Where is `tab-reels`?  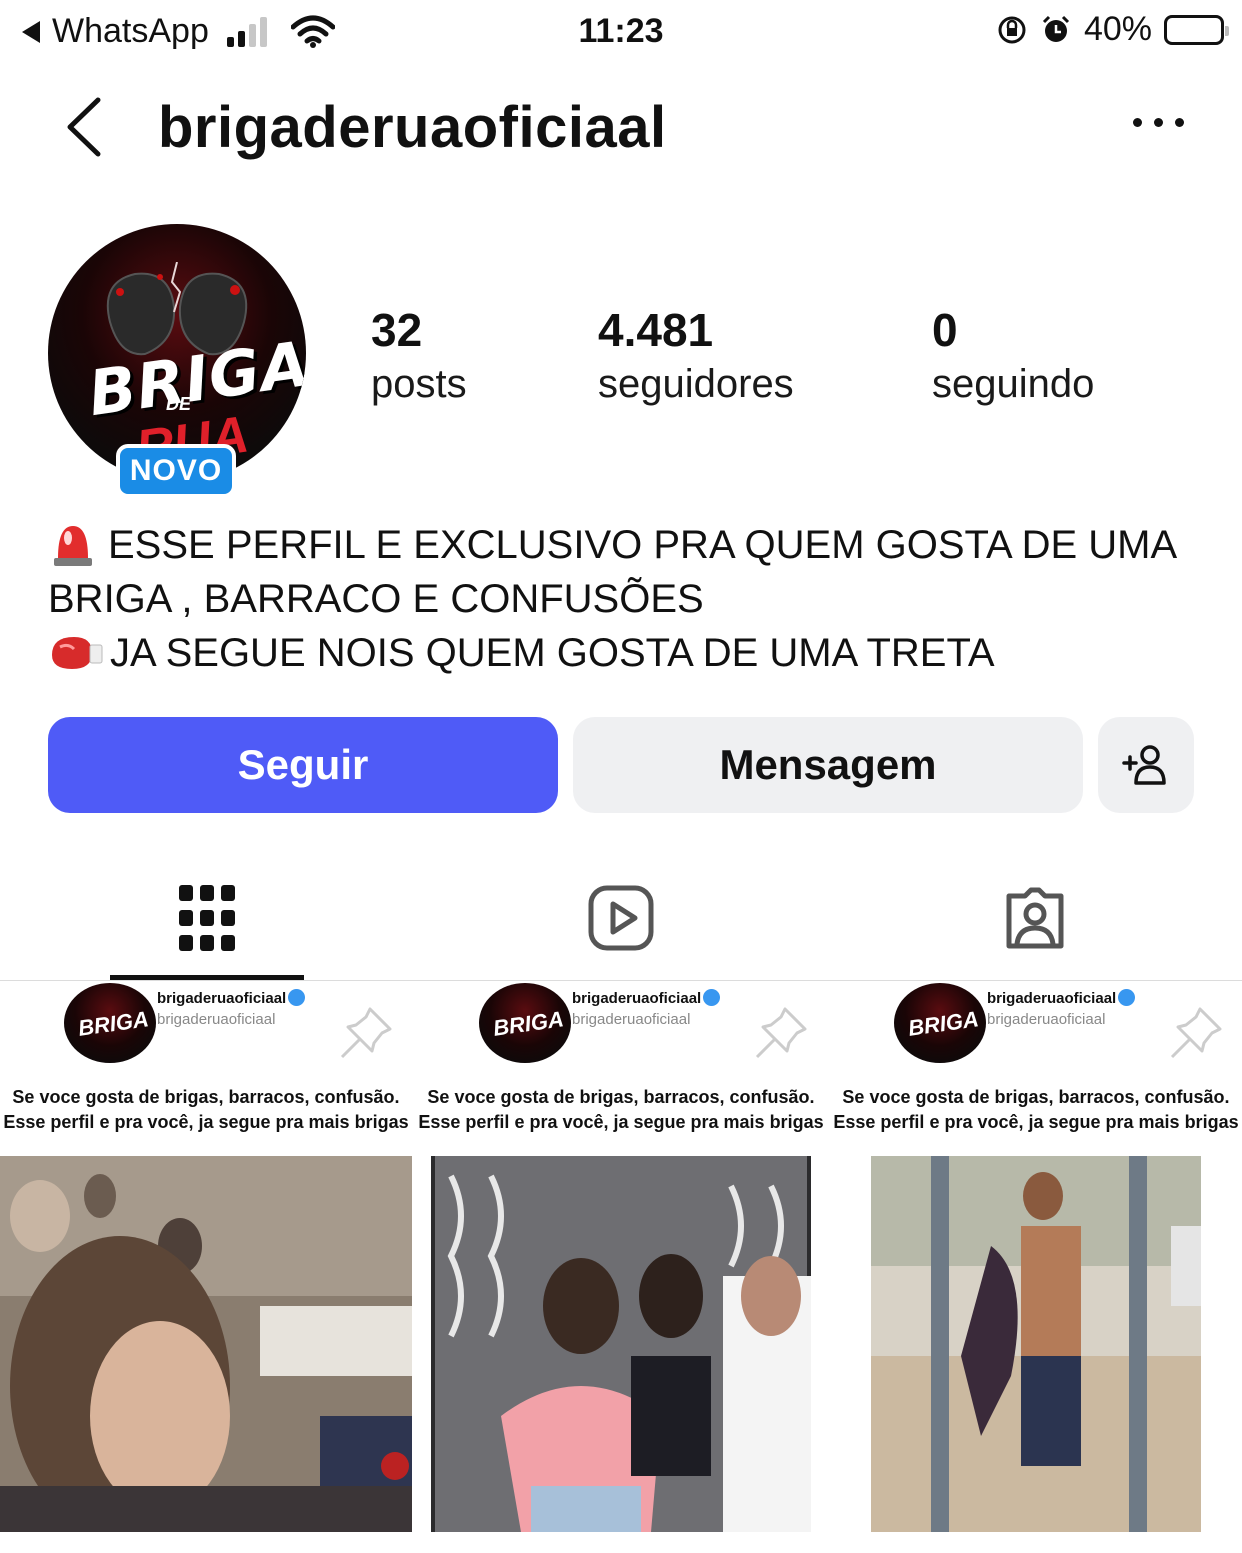
tab-reels is located at coordinates (621, 918).